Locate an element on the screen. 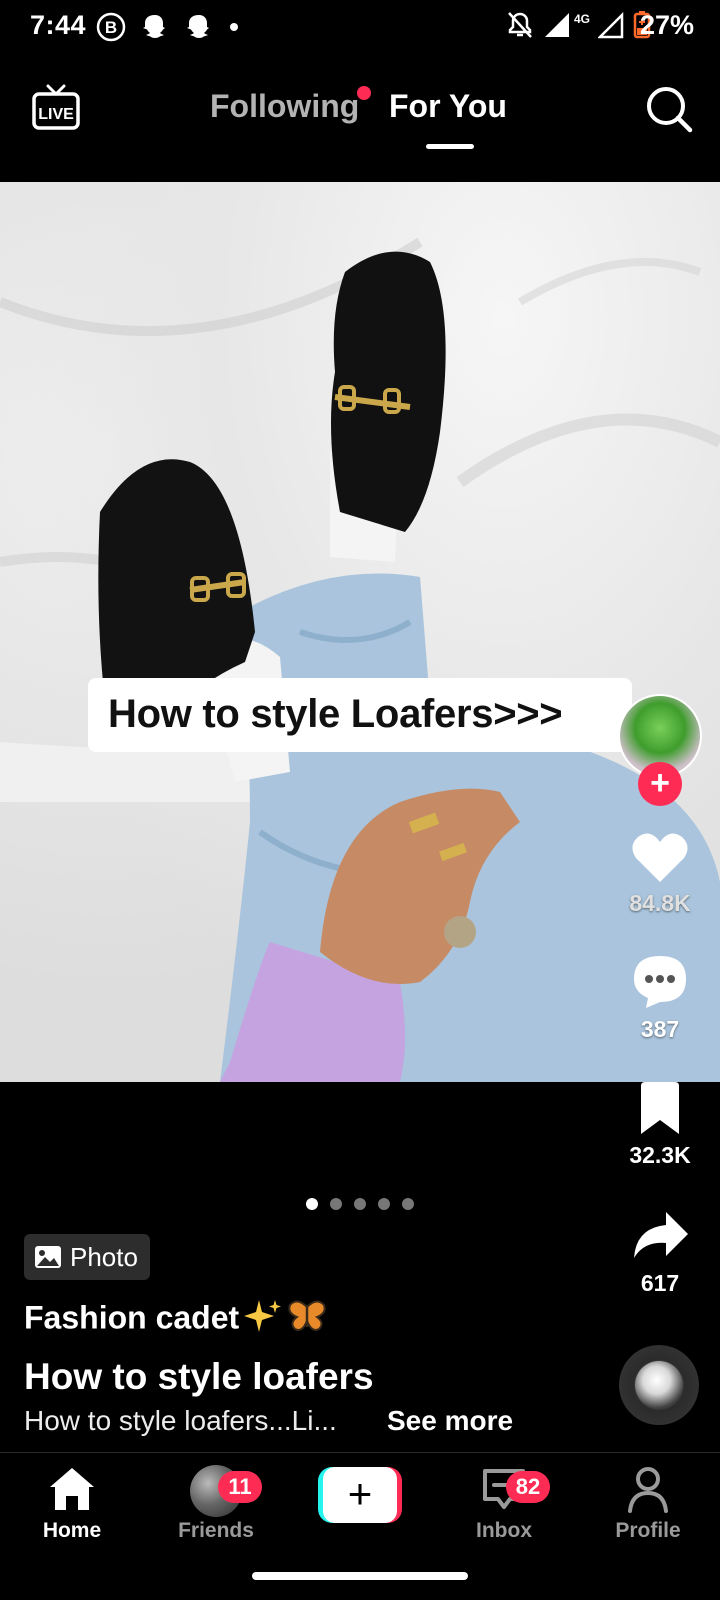 This screenshot has width=720, height=1600. create-button: + is located at coordinates (360, 1495).